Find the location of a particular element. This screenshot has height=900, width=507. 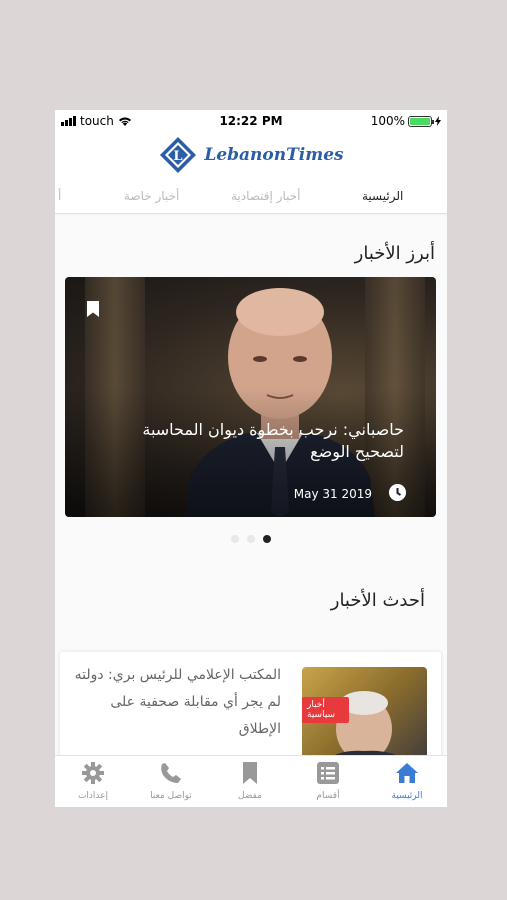

tab-home: الرئيسية is located at coordinates (382, 196).